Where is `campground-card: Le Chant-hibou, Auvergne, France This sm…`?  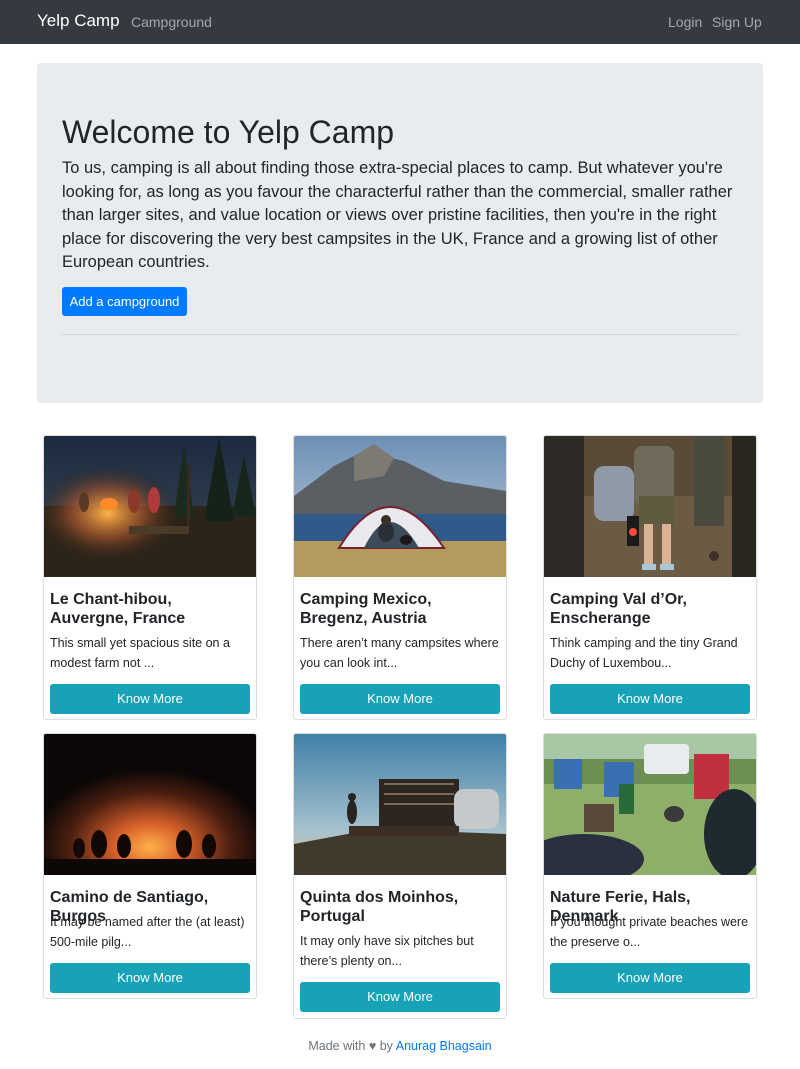 campground-card: Le Chant-hibou, Auvergne, France This sm… is located at coordinates (150, 577).